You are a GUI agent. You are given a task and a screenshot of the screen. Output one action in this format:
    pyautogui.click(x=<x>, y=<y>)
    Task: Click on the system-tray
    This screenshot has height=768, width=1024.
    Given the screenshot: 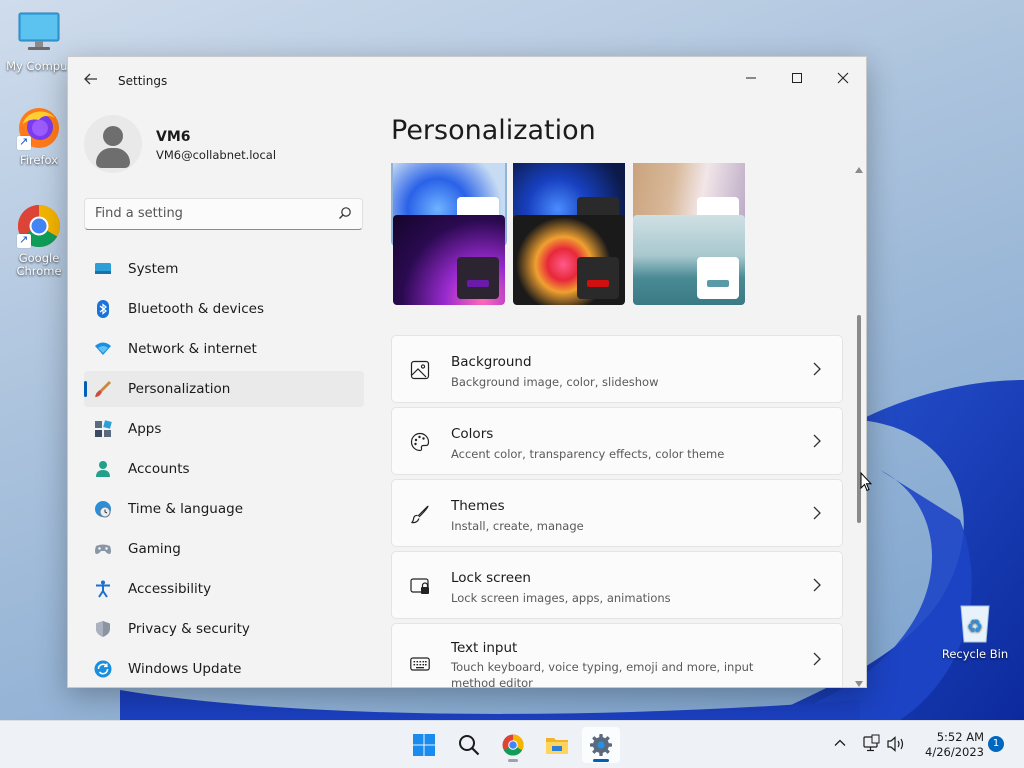 What is the action you would take?
    pyautogui.click(x=886, y=744)
    